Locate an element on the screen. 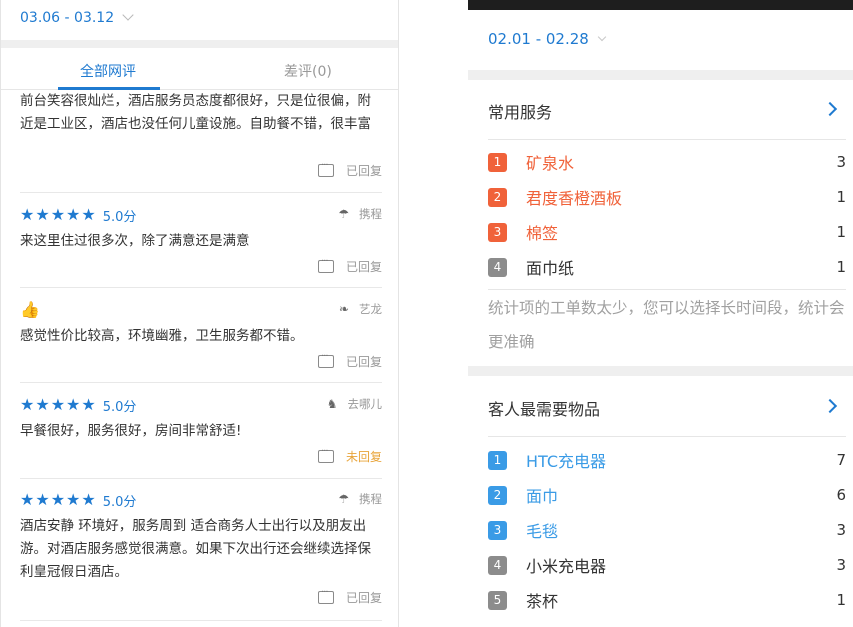 Image resolution: width=853 pixels, height=627 pixels. rank-count: 7 is located at coordinates (841, 460).